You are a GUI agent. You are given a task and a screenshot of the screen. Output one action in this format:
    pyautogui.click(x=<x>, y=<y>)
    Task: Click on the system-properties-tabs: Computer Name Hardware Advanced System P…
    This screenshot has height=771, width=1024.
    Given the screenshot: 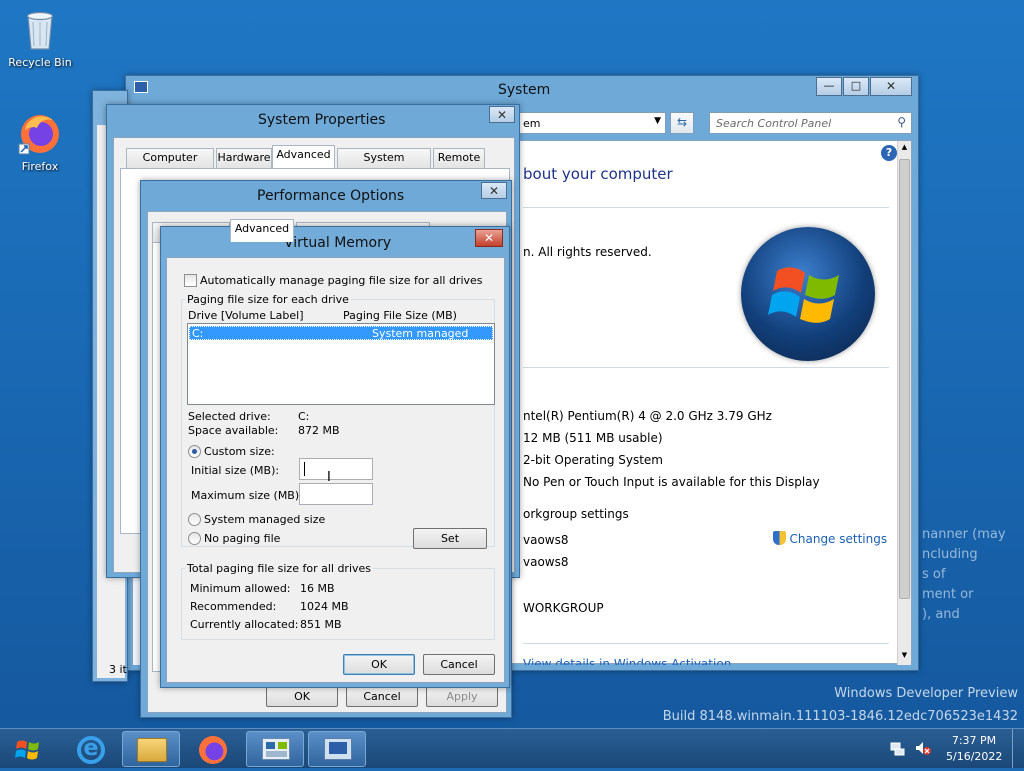 What is the action you would take?
    pyautogui.click(x=315, y=163)
    